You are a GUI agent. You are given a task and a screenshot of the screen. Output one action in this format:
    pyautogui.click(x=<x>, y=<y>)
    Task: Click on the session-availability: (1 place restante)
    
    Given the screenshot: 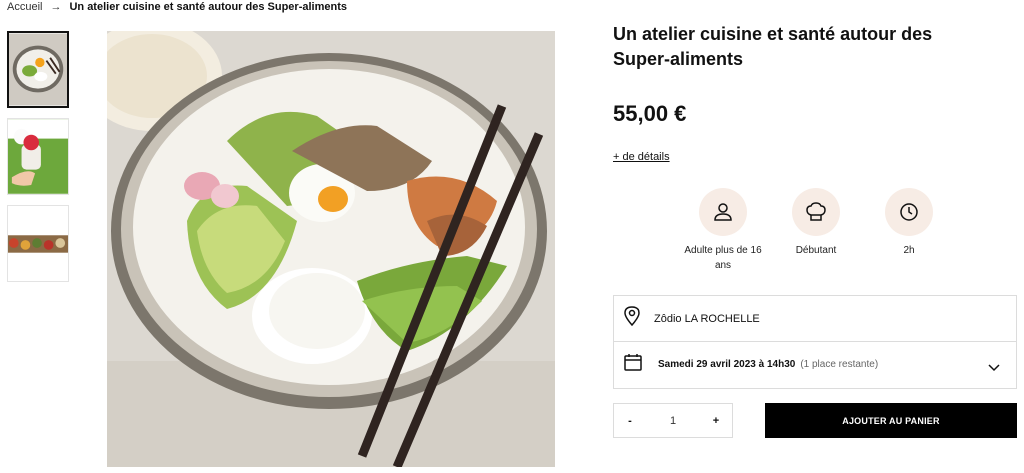 What is the action you would take?
    pyautogui.click(x=839, y=364)
    